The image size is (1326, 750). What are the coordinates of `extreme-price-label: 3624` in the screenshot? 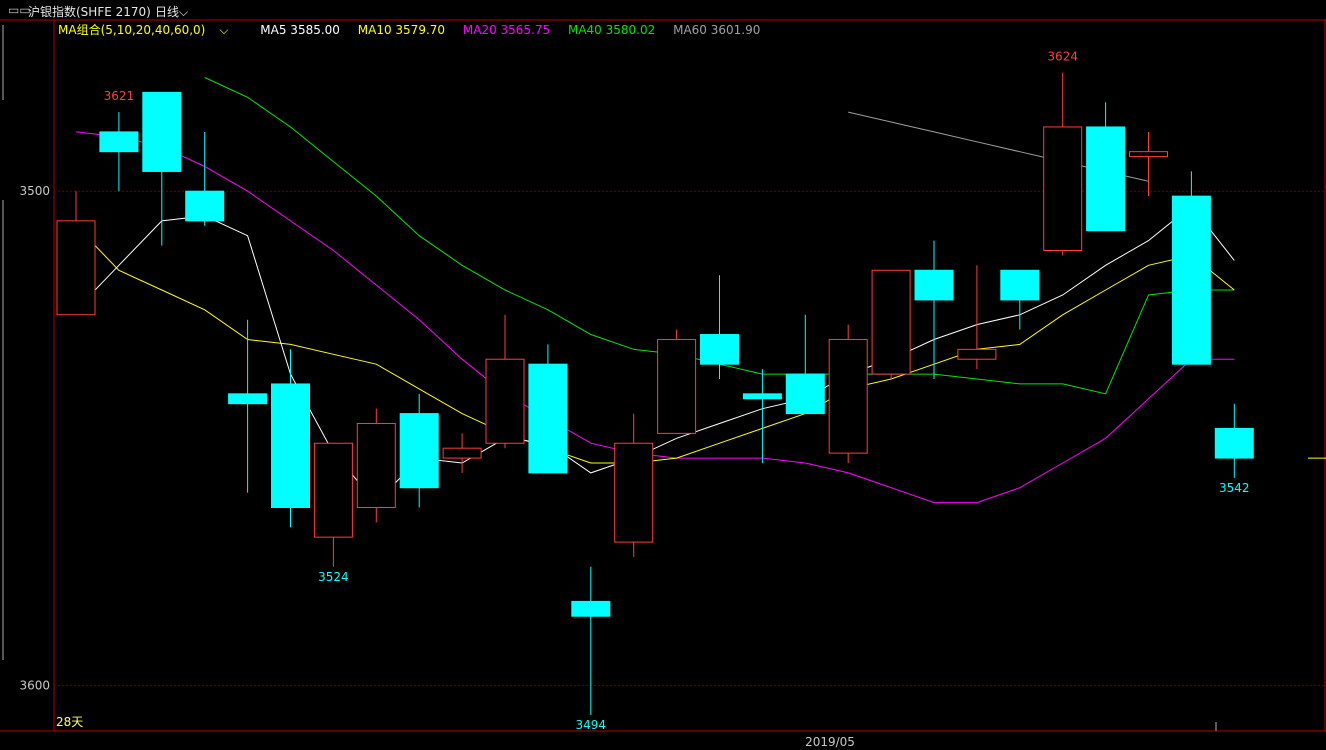 It's located at (1062, 57).